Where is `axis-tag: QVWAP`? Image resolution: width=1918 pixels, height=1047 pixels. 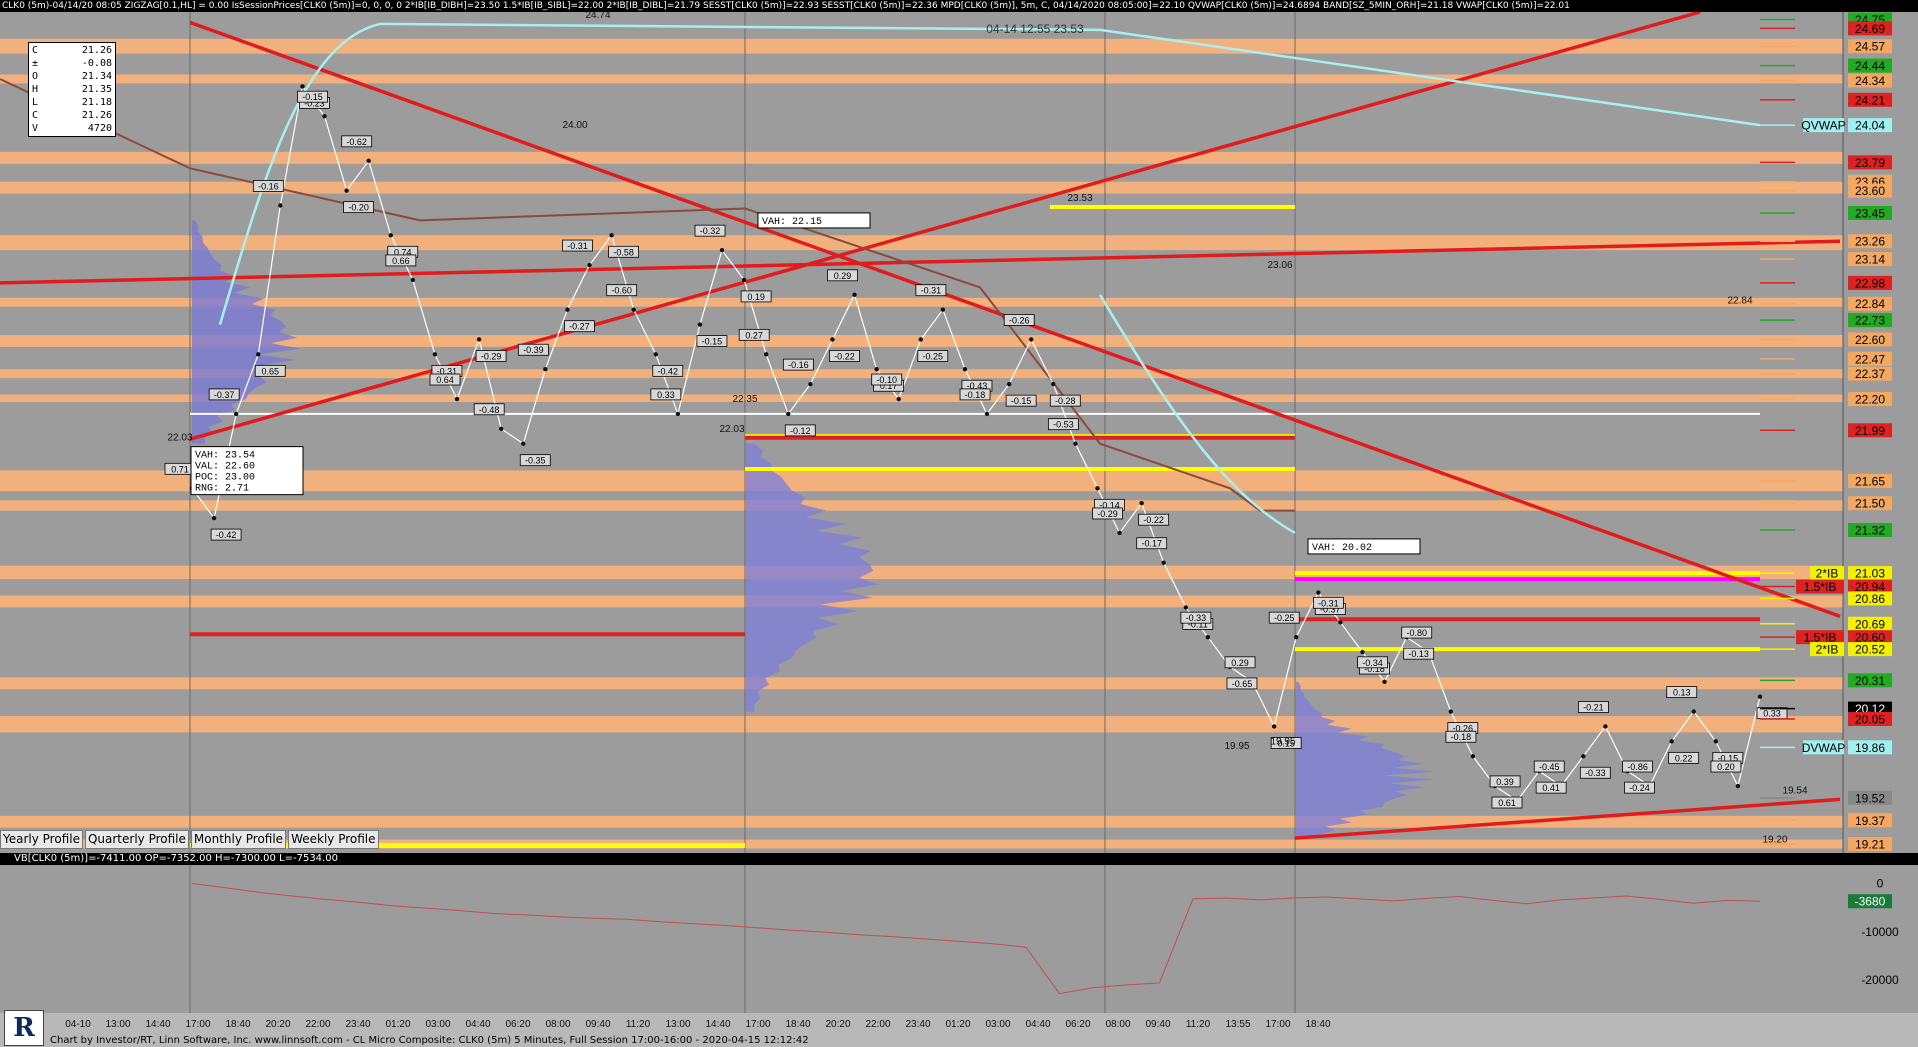 axis-tag: QVWAP is located at coordinates (1823, 125).